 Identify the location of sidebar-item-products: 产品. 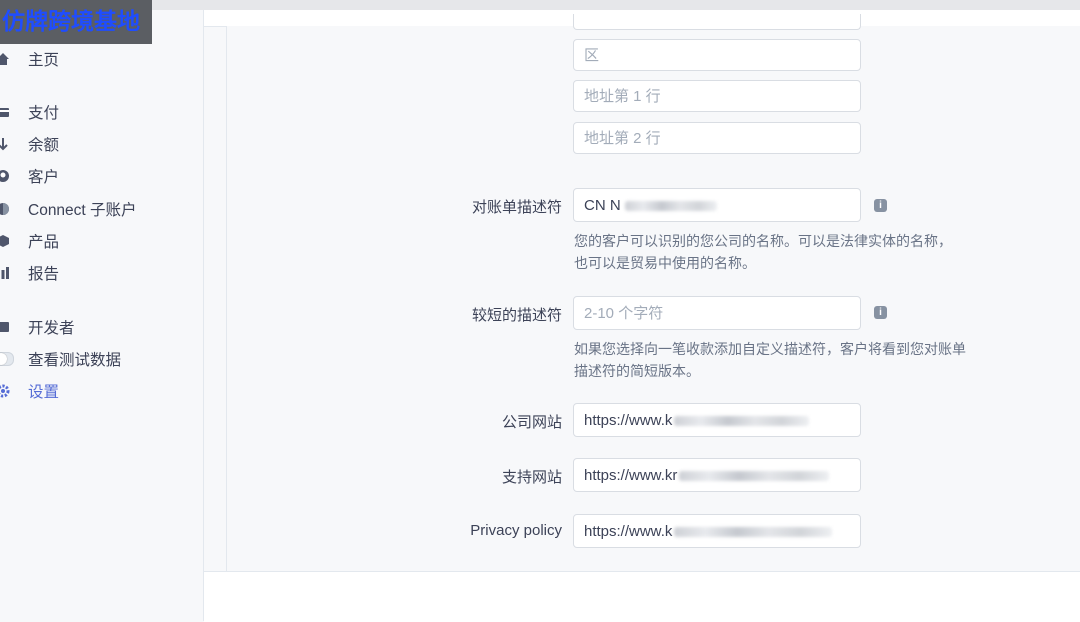
(29, 241).